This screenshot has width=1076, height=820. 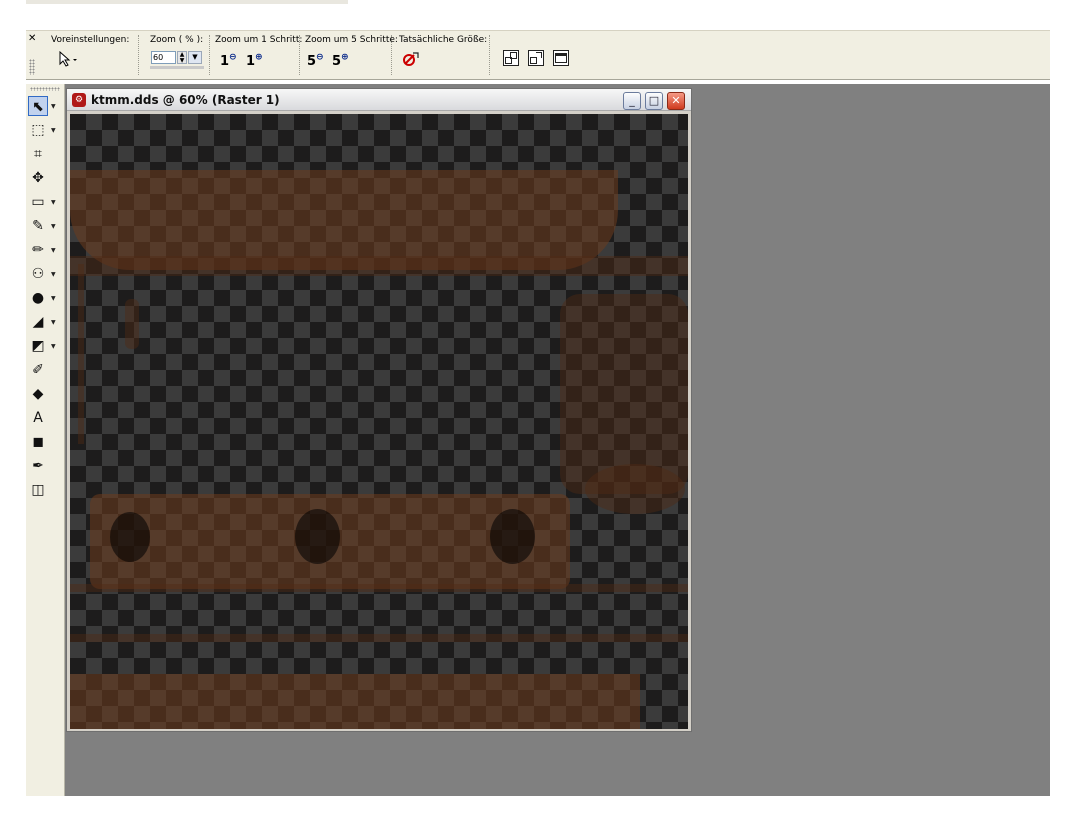 I want to click on color-replace-icon: ◩, so click(x=38, y=346).